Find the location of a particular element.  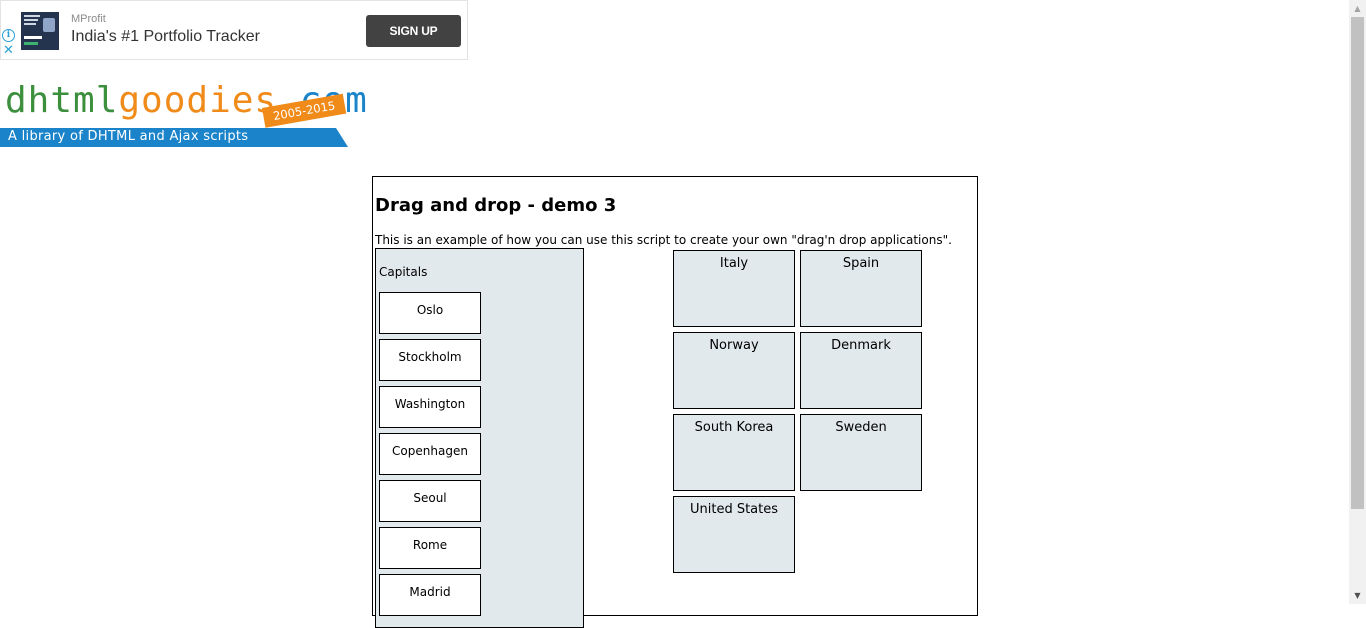

country-dropzone-norway: Norway is located at coordinates (734, 370).